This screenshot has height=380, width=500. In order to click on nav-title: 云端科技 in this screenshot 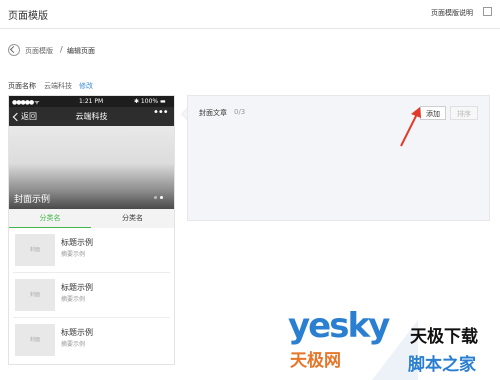, I will do `click(91, 116)`.